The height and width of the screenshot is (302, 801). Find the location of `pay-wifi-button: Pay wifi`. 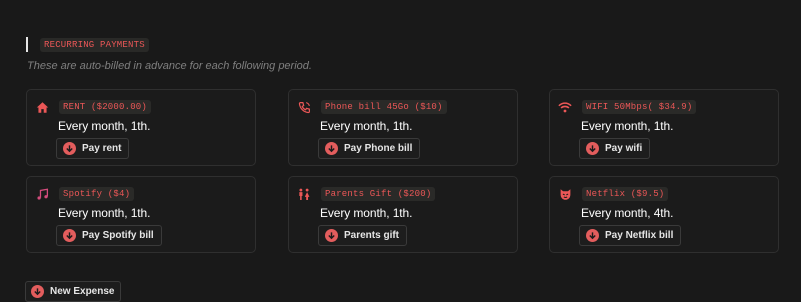

pay-wifi-button: Pay wifi is located at coordinates (615, 148).